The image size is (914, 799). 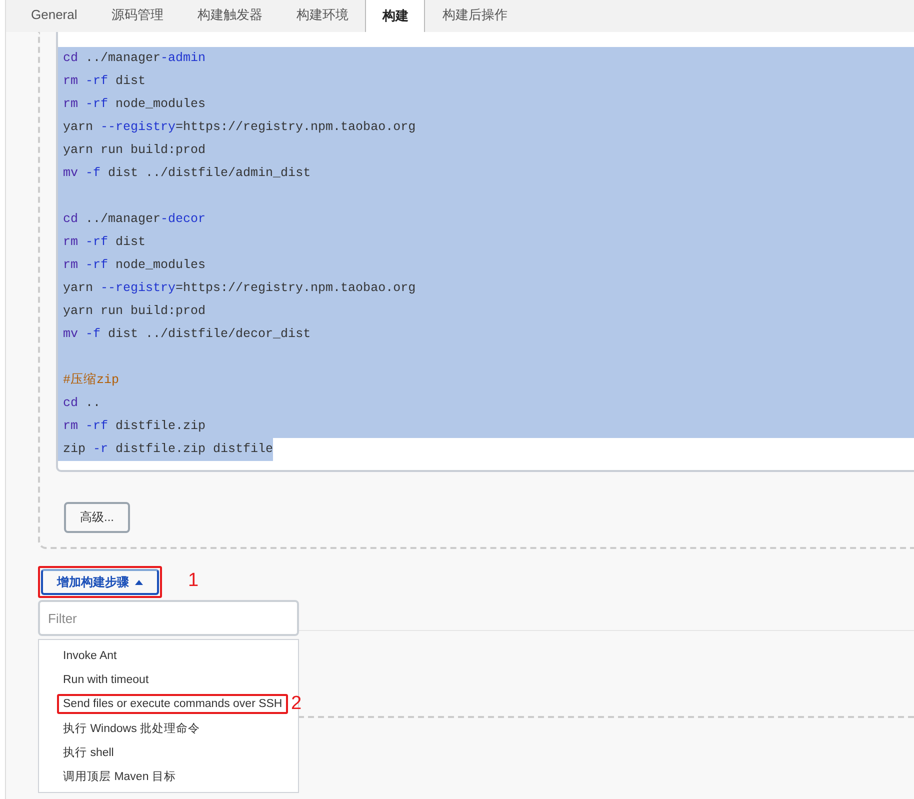 I want to click on tab: 源码管理, so click(x=137, y=16).